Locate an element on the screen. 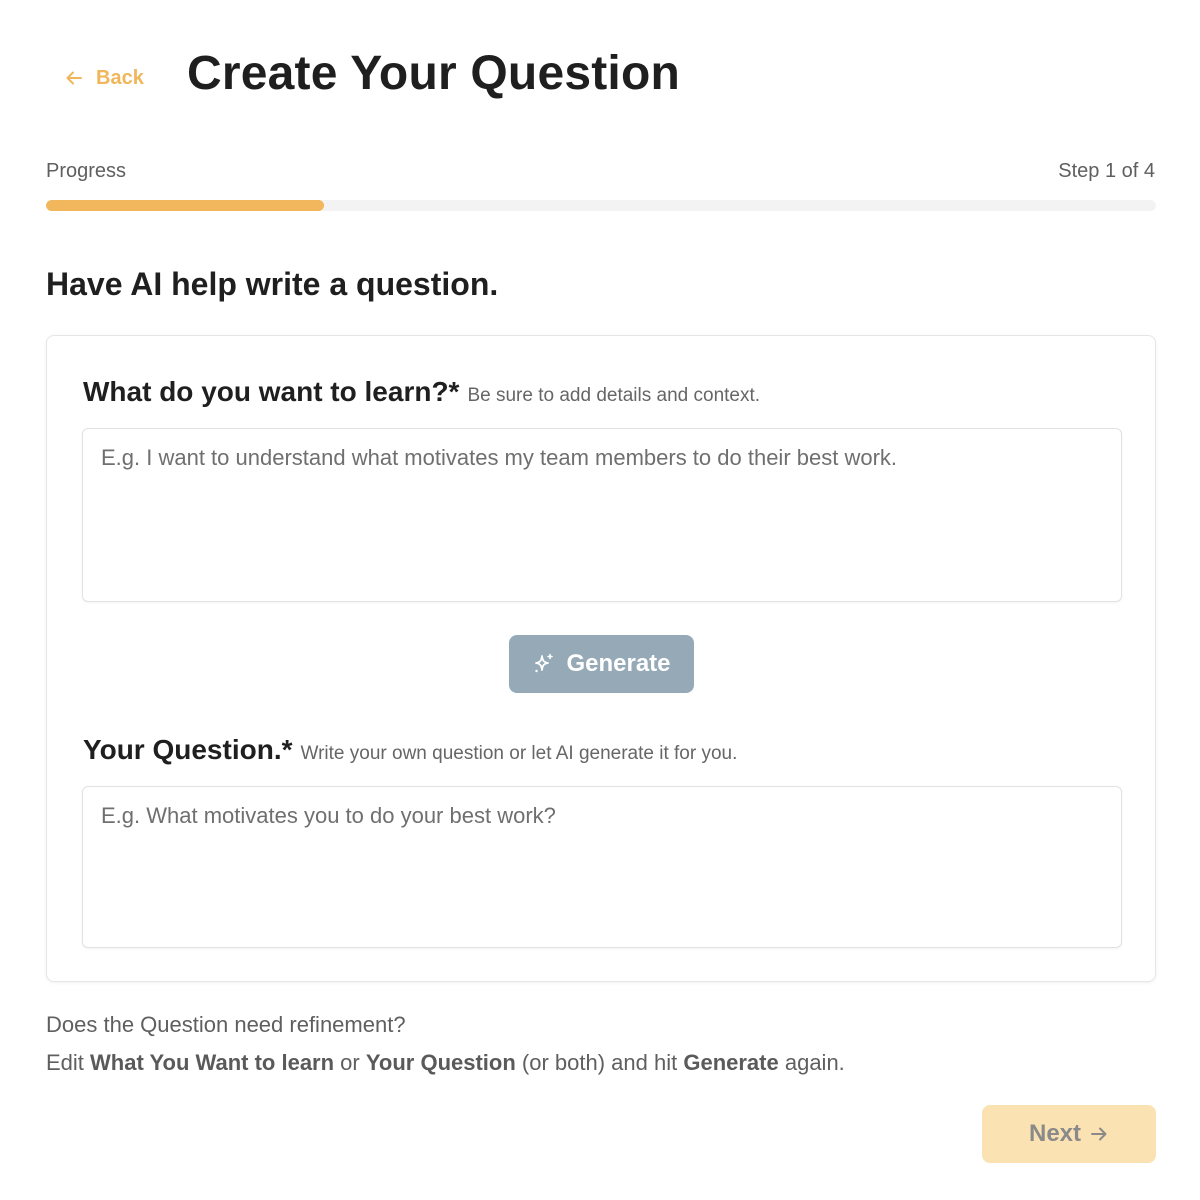 Image resolution: width=1200 pixels, height=1200 pixels. step-indicator: Step 1 of 4 is located at coordinates (1106, 171).